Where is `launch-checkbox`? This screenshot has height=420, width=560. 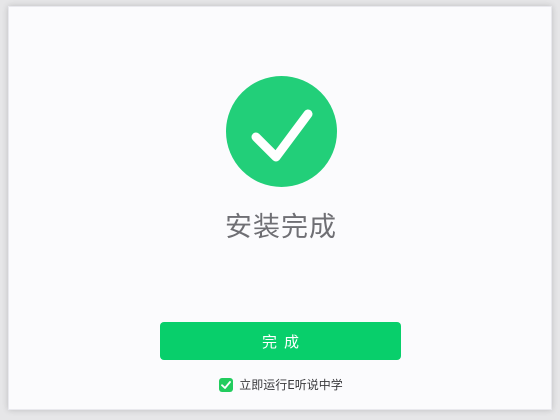 launch-checkbox is located at coordinates (226, 384).